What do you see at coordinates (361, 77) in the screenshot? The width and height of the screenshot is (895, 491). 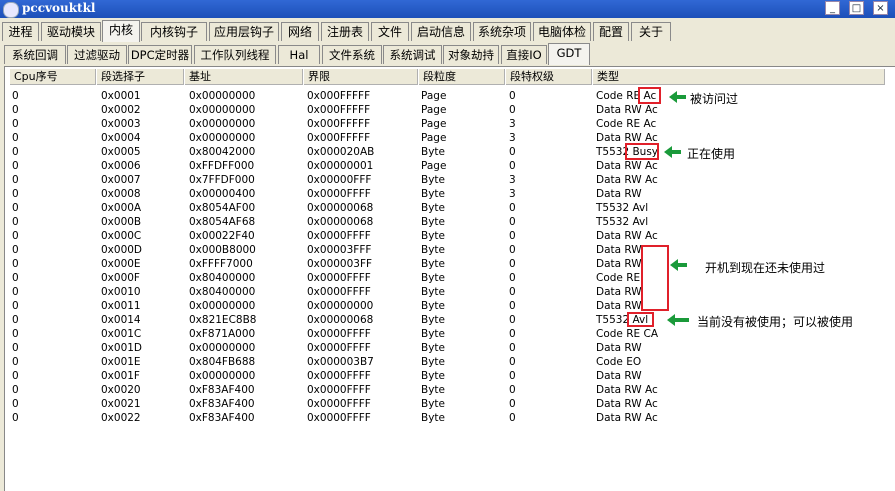 I see `column-limit: 界限` at bounding box center [361, 77].